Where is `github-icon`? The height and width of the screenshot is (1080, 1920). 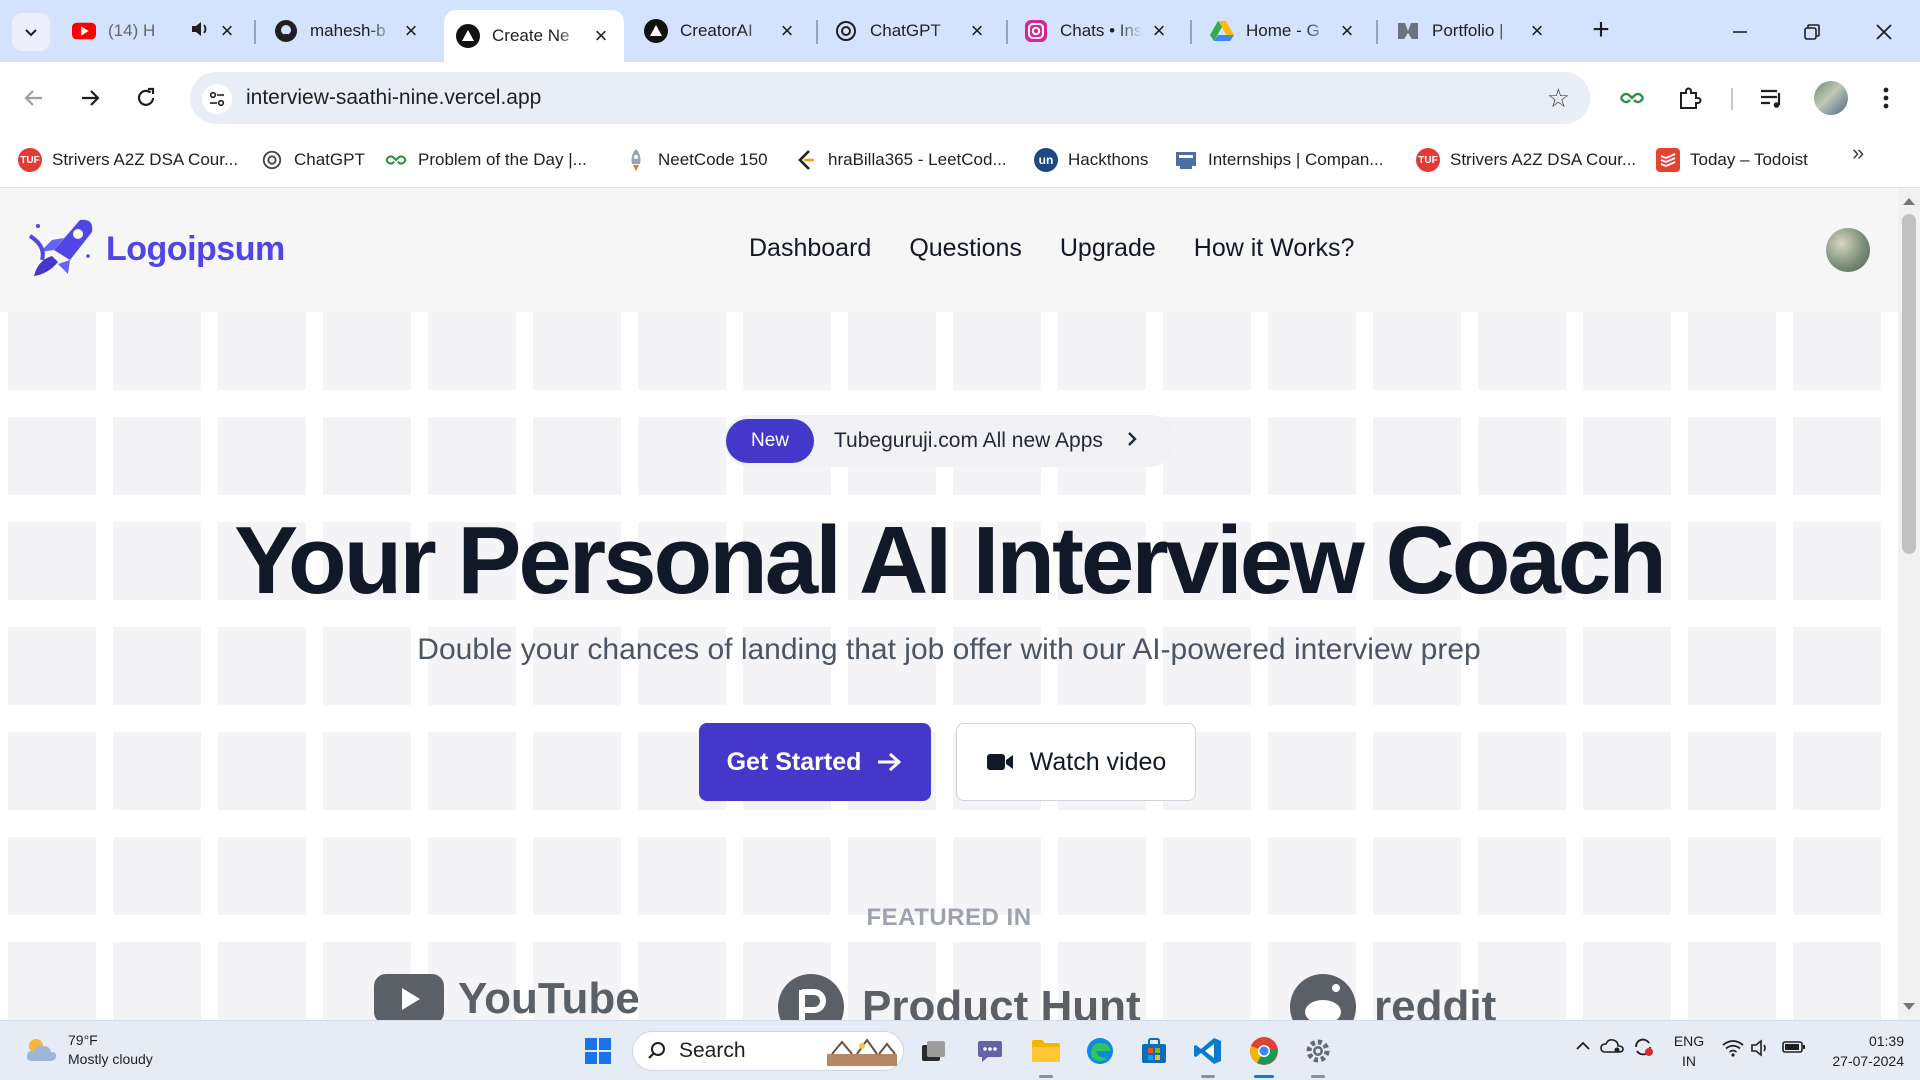 github-icon is located at coordinates (286, 31).